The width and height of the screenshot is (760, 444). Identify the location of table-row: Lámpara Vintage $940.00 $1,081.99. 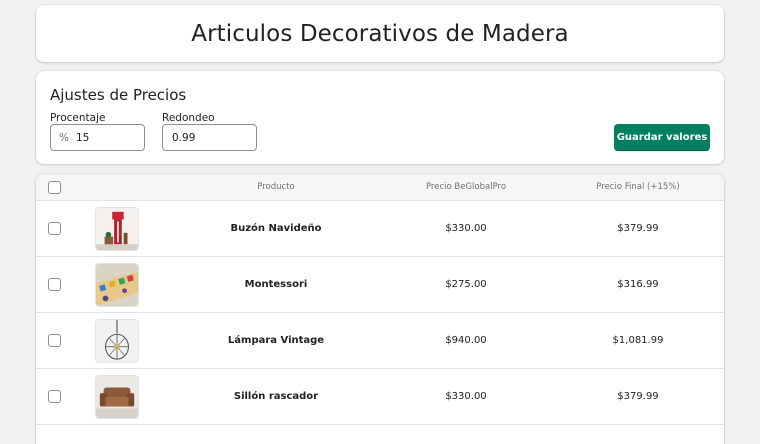
(380, 341).